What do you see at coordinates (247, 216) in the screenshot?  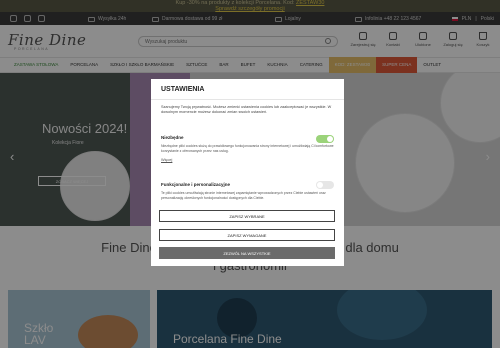 I see `save-selected-button: ZAPISZ WYBRANE` at bounding box center [247, 216].